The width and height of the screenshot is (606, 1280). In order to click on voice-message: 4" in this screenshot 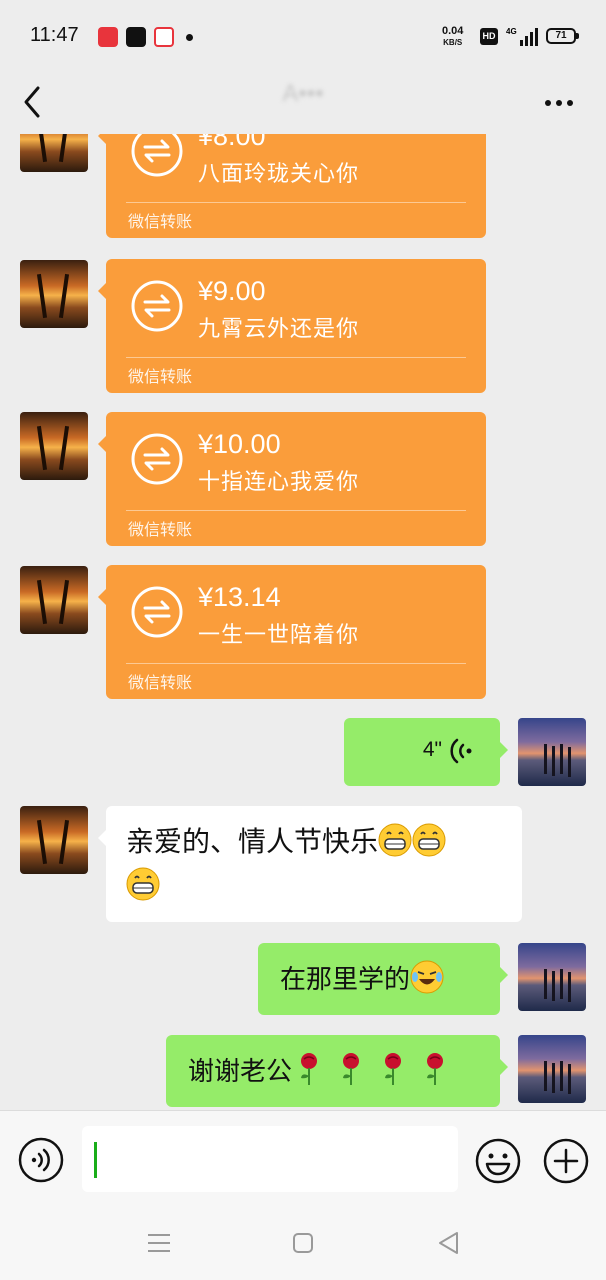, I will do `click(426, 752)`.